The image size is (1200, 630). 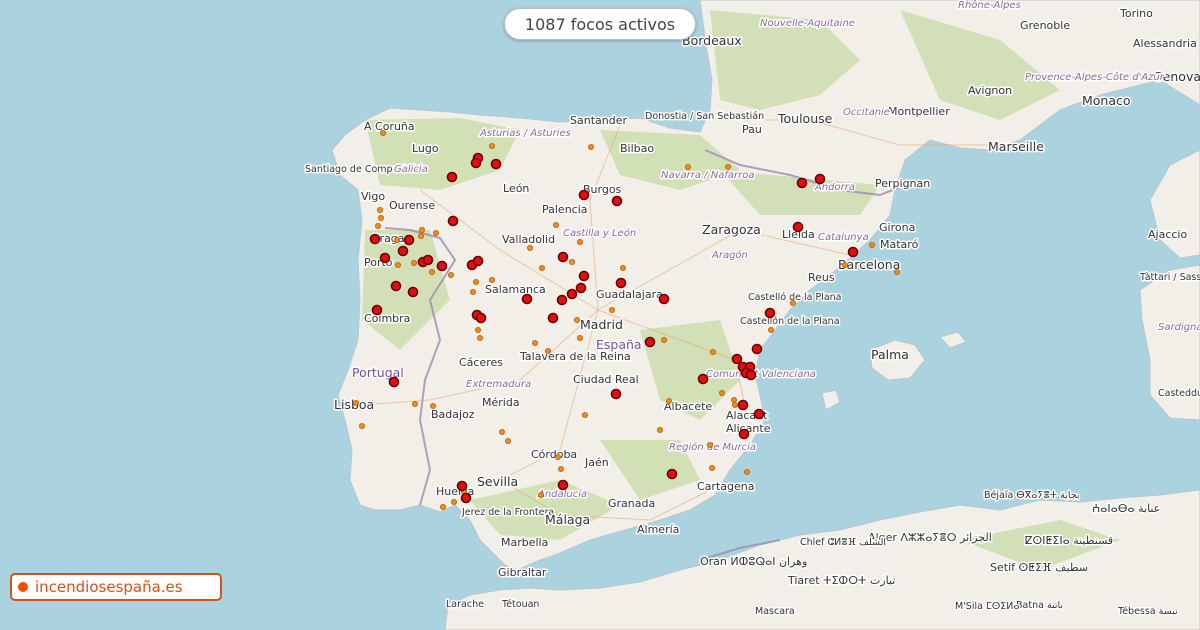 What do you see at coordinates (116, 587) in the screenshot?
I see `site-brand-box: incendiosespaña.es` at bounding box center [116, 587].